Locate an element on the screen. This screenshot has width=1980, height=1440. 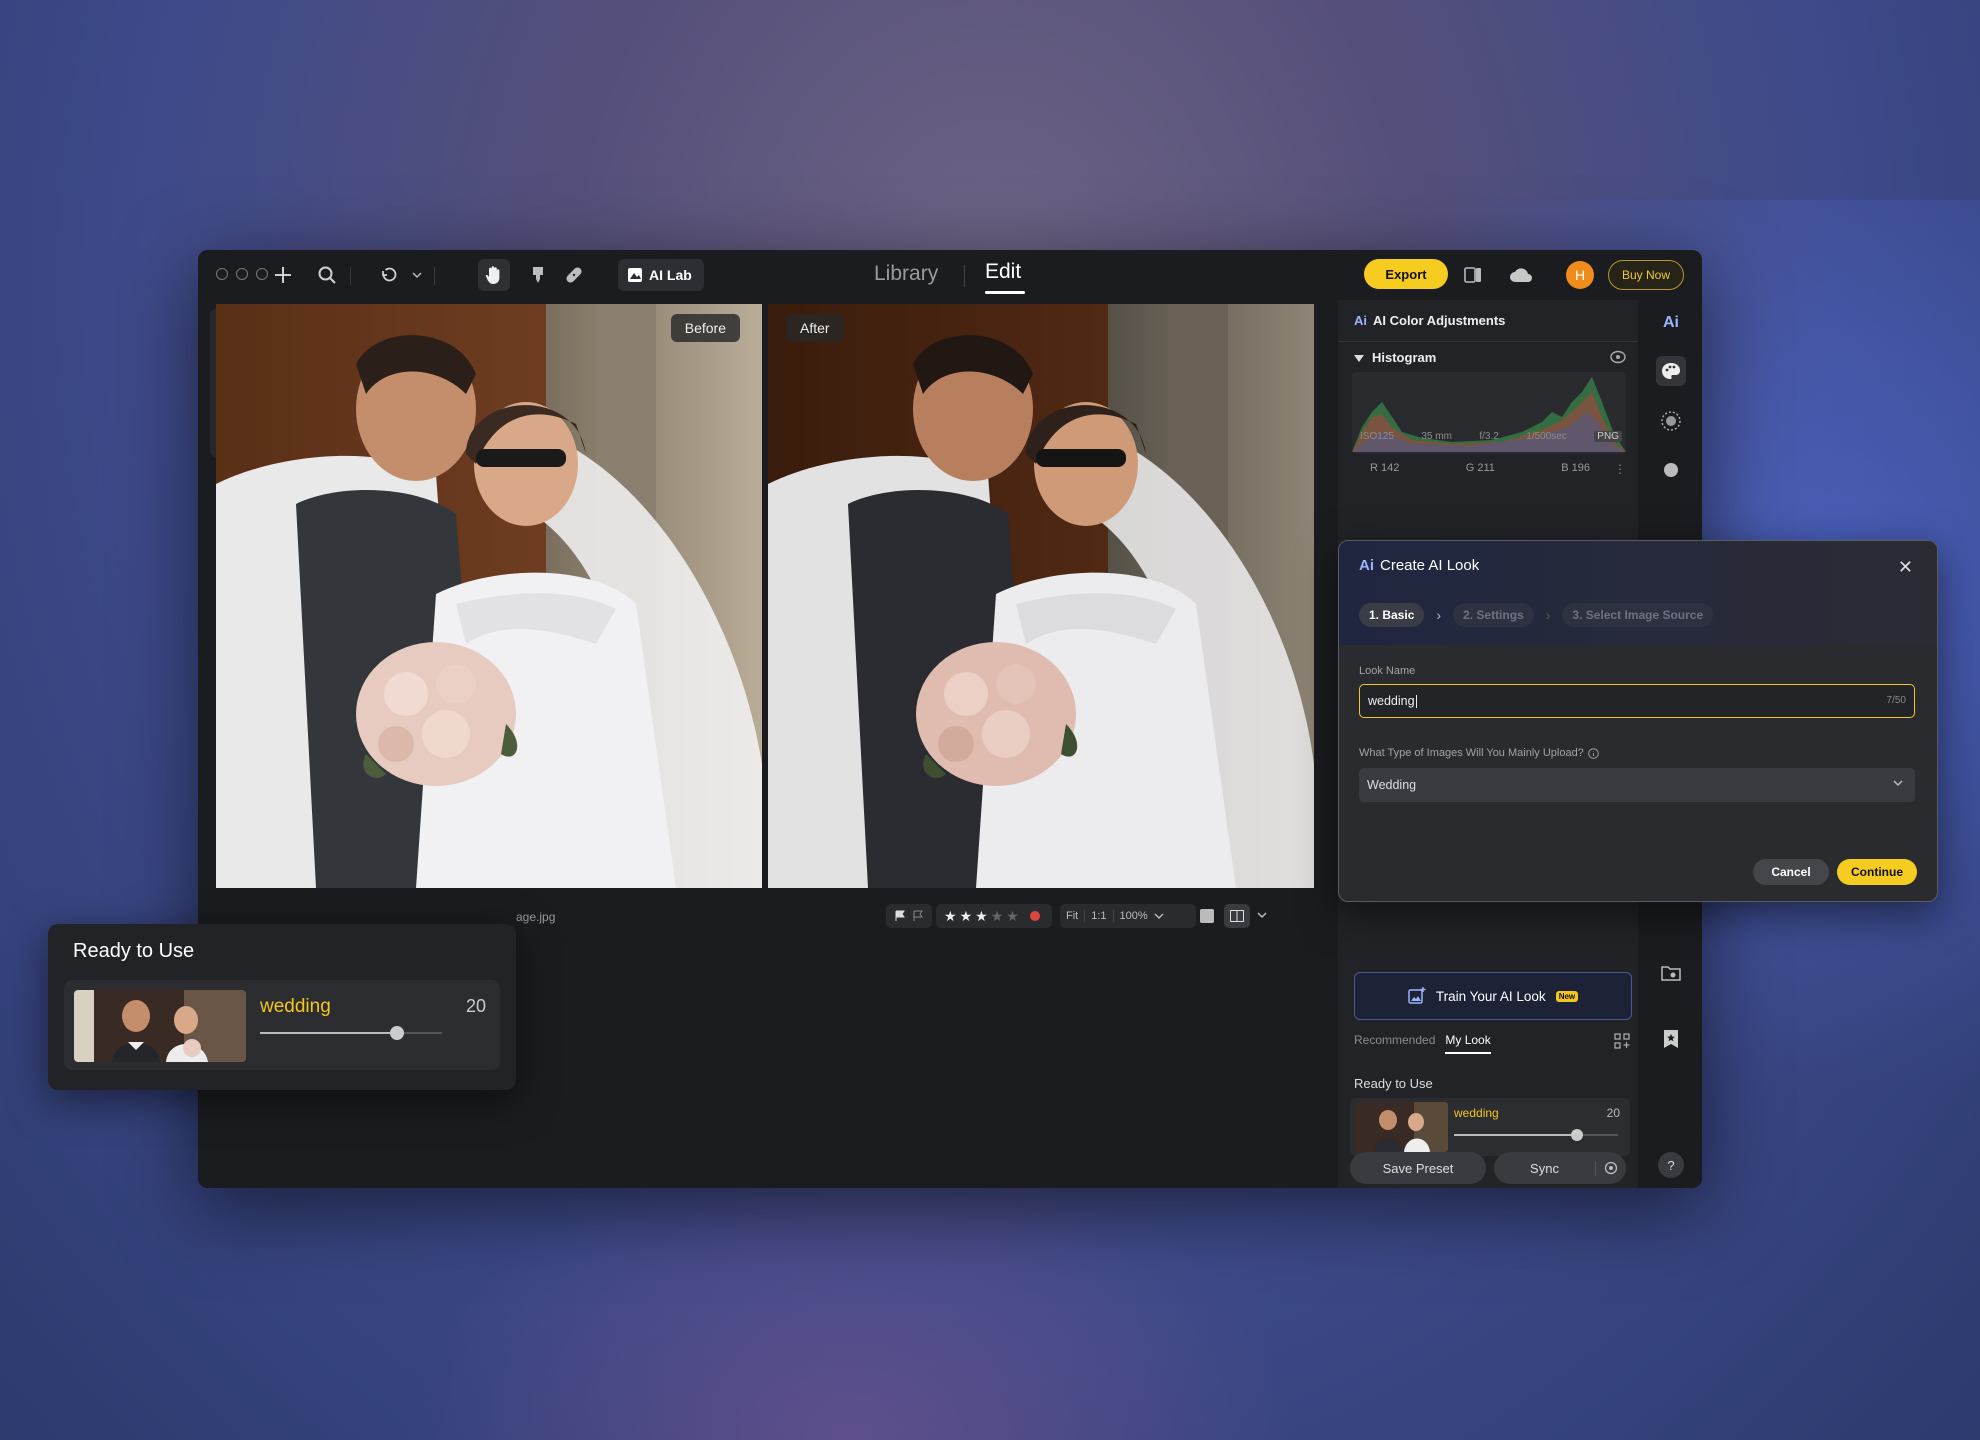
after-photo: After is located at coordinates (1041, 596).